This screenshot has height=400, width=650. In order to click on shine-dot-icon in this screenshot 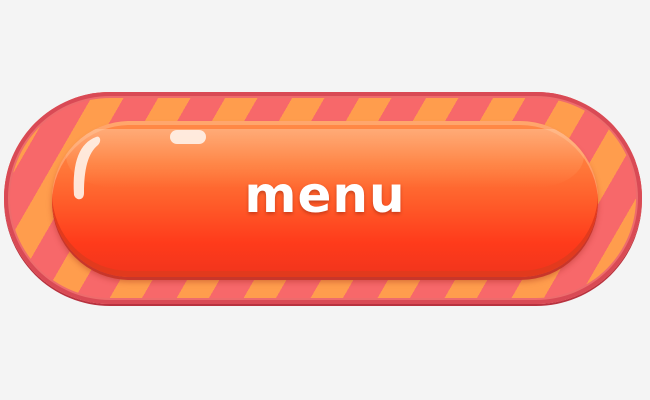, I will do `click(188, 137)`.